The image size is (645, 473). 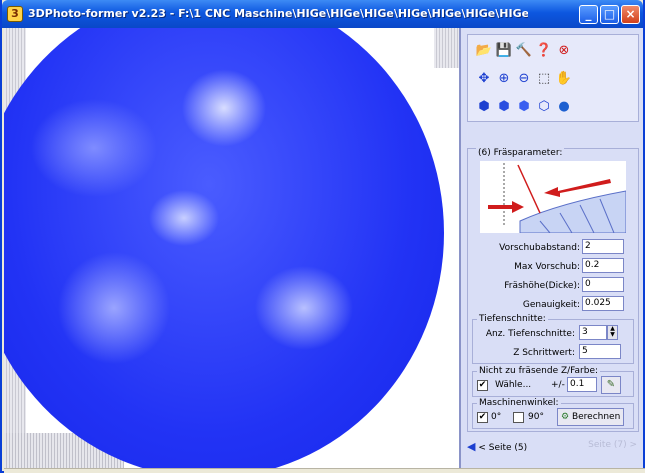 I want to click on angle-0-label: 0°, so click(x=496, y=417).